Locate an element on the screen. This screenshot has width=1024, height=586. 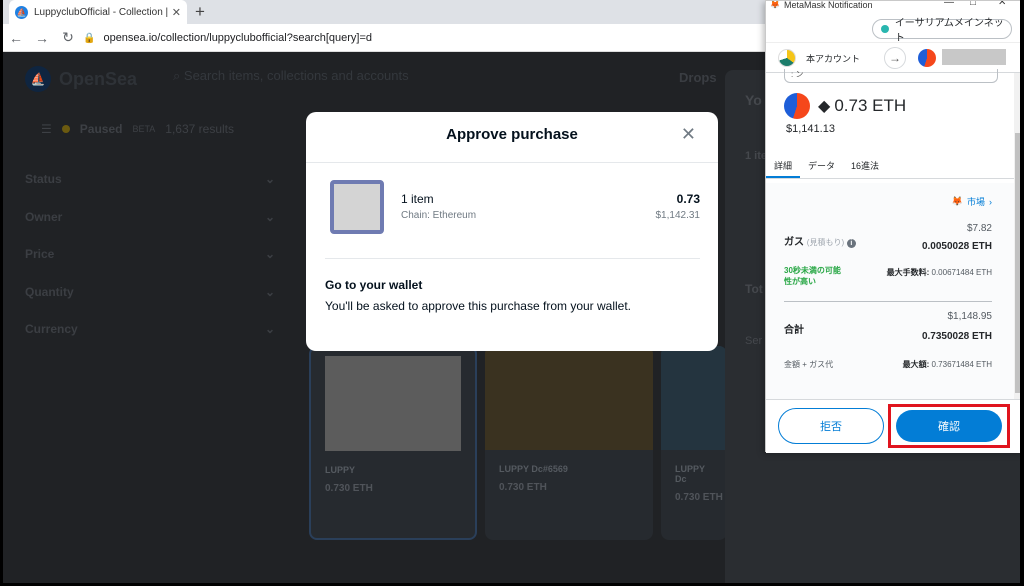
gas-fee-usd: $7.82 is located at coordinates (979, 228).